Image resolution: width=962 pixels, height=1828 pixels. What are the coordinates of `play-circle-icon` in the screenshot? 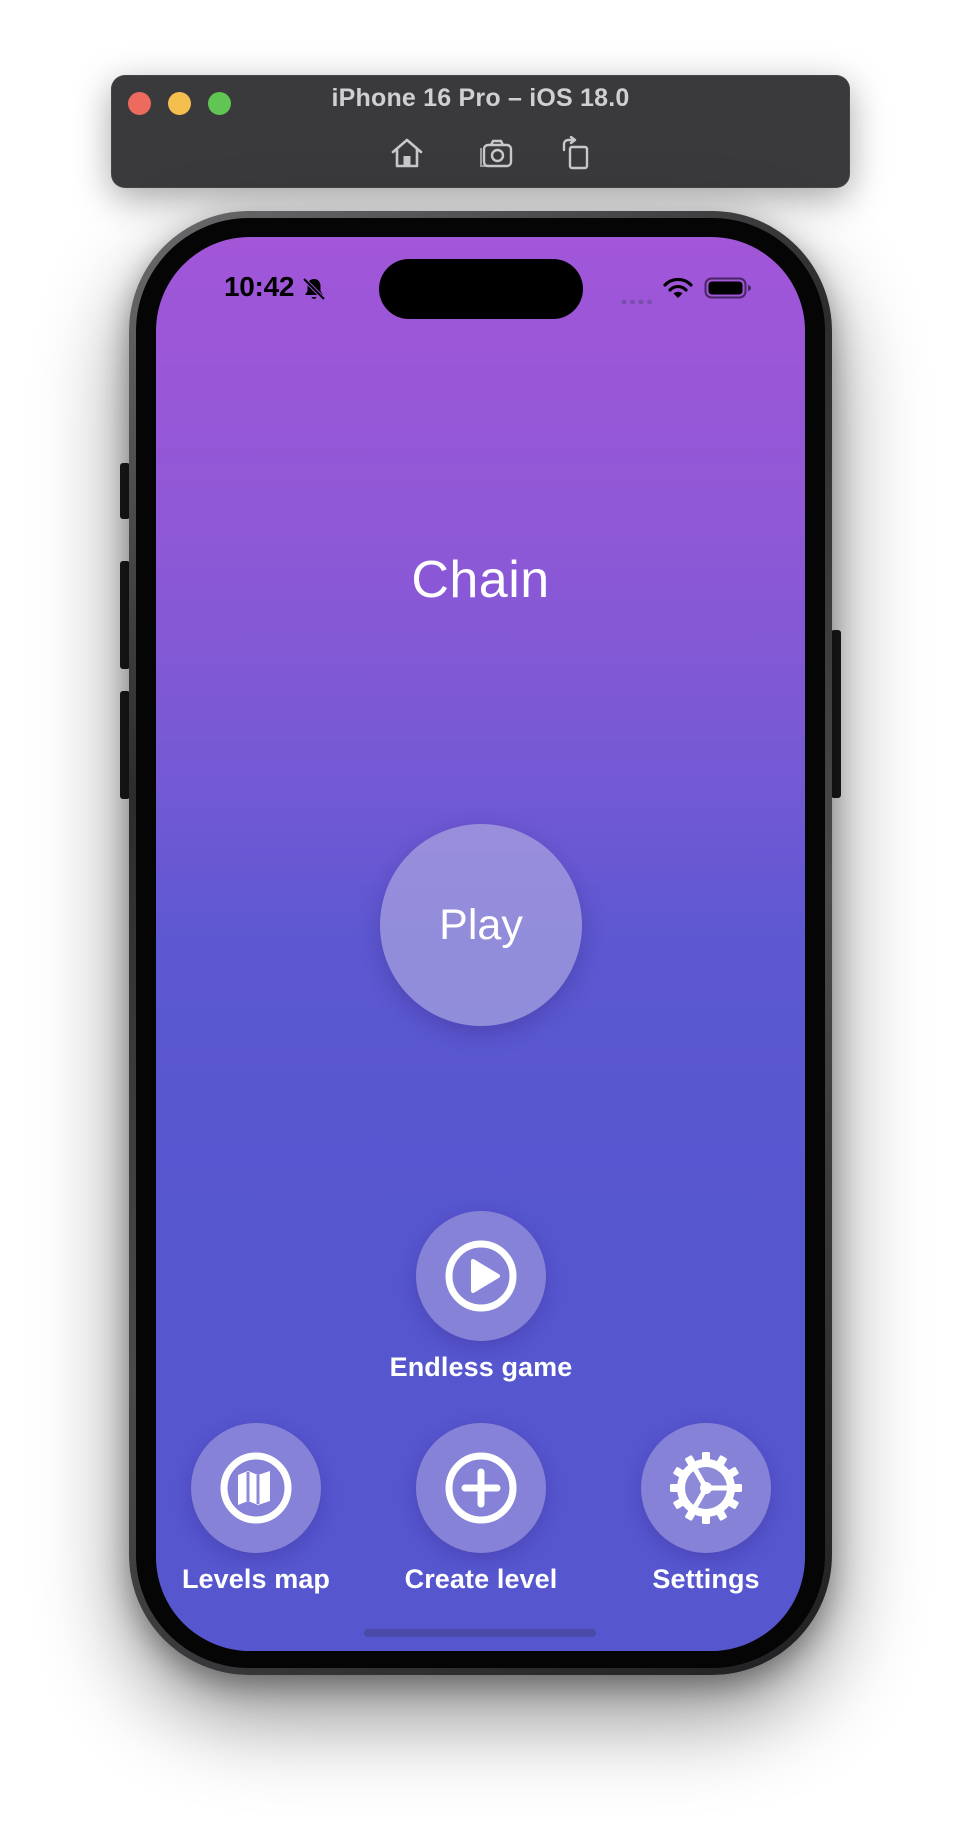 It's located at (481, 1276).